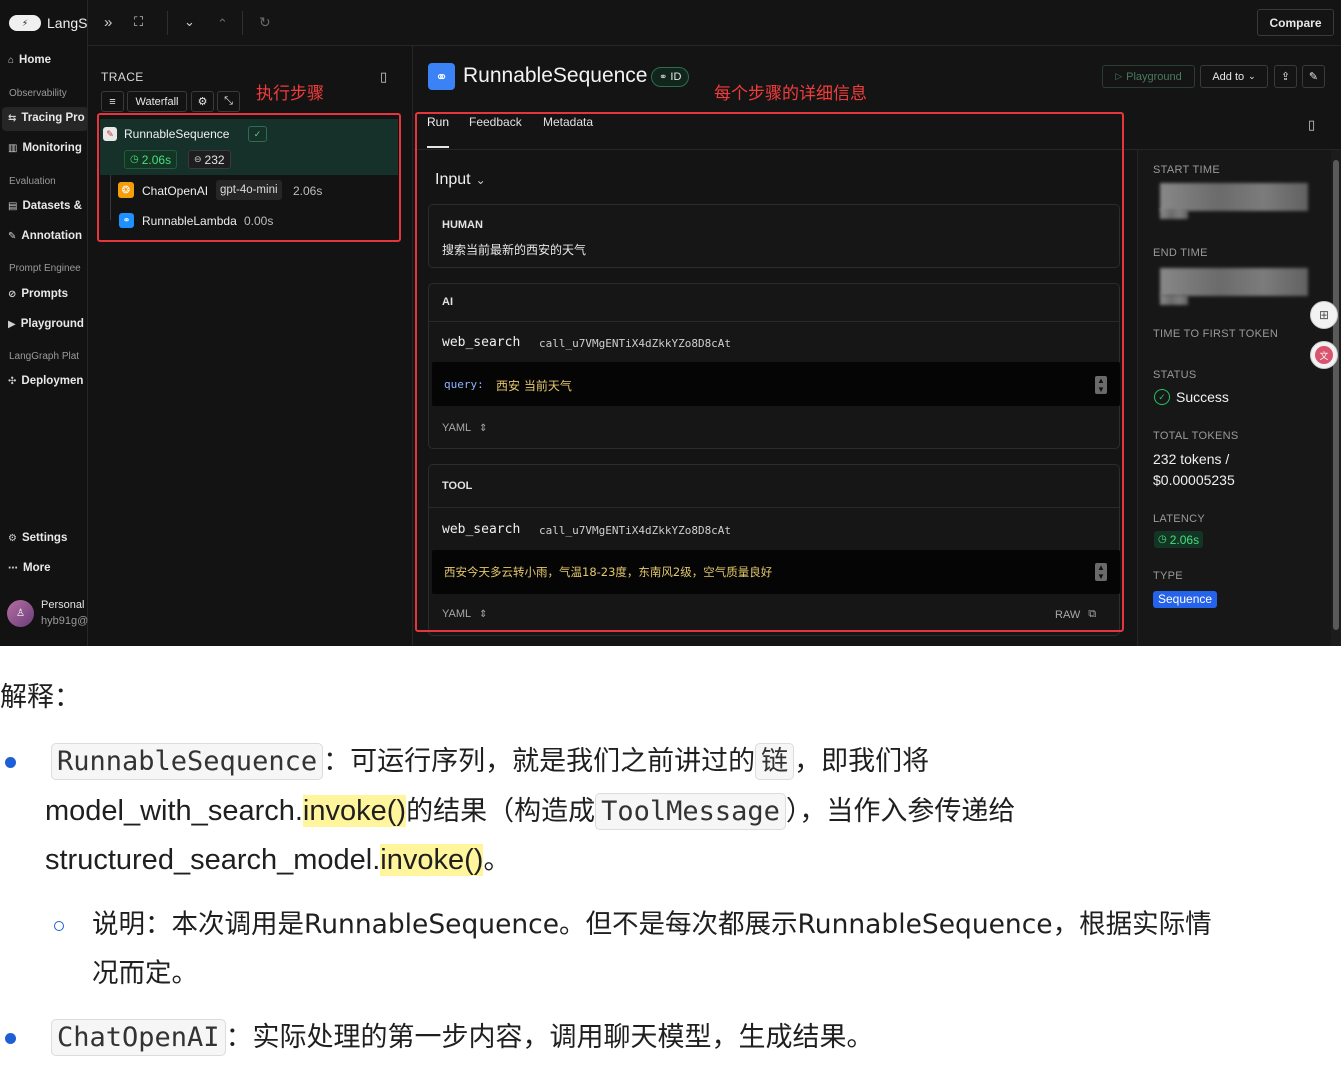  I want to click on ttft-label: TIME TO FIRST TOKEN, so click(1216, 334).